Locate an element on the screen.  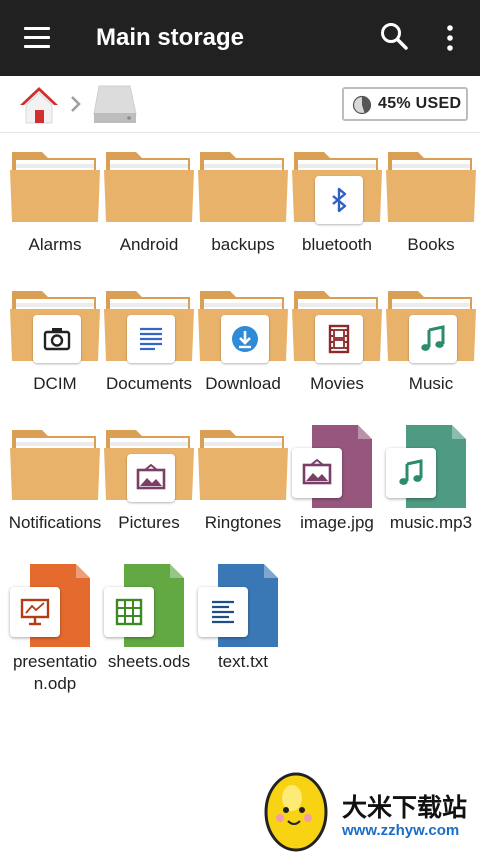
presentation-icon is located at coordinates (35, 612).